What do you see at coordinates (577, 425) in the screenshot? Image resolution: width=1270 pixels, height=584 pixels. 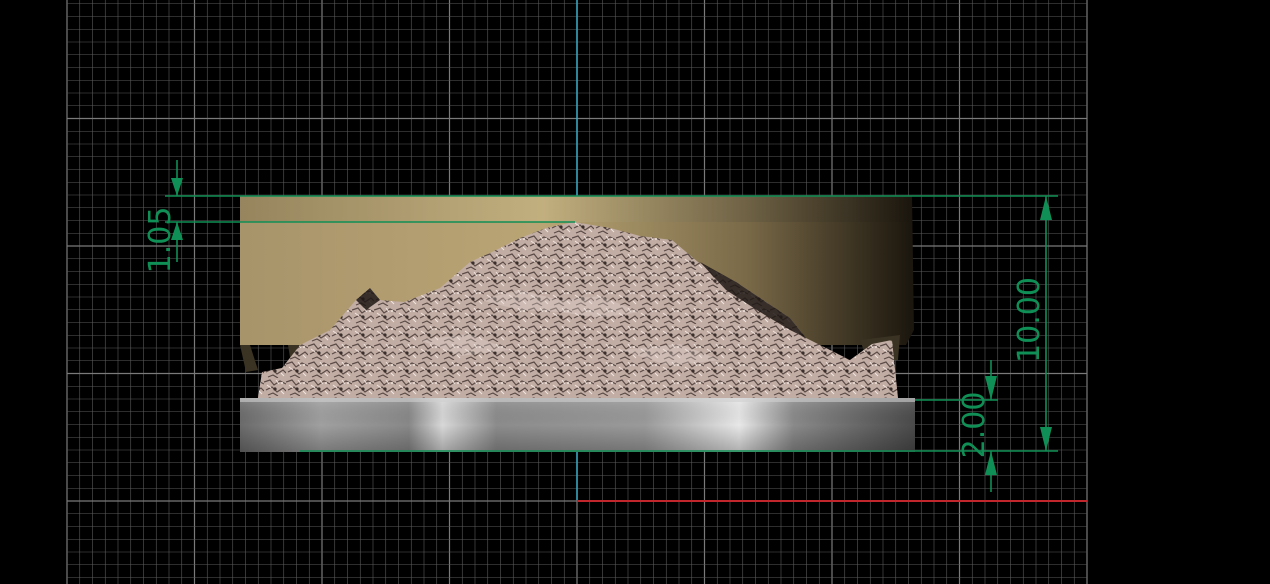 I see `base-plate-shade` at bounding box center [577, 425].